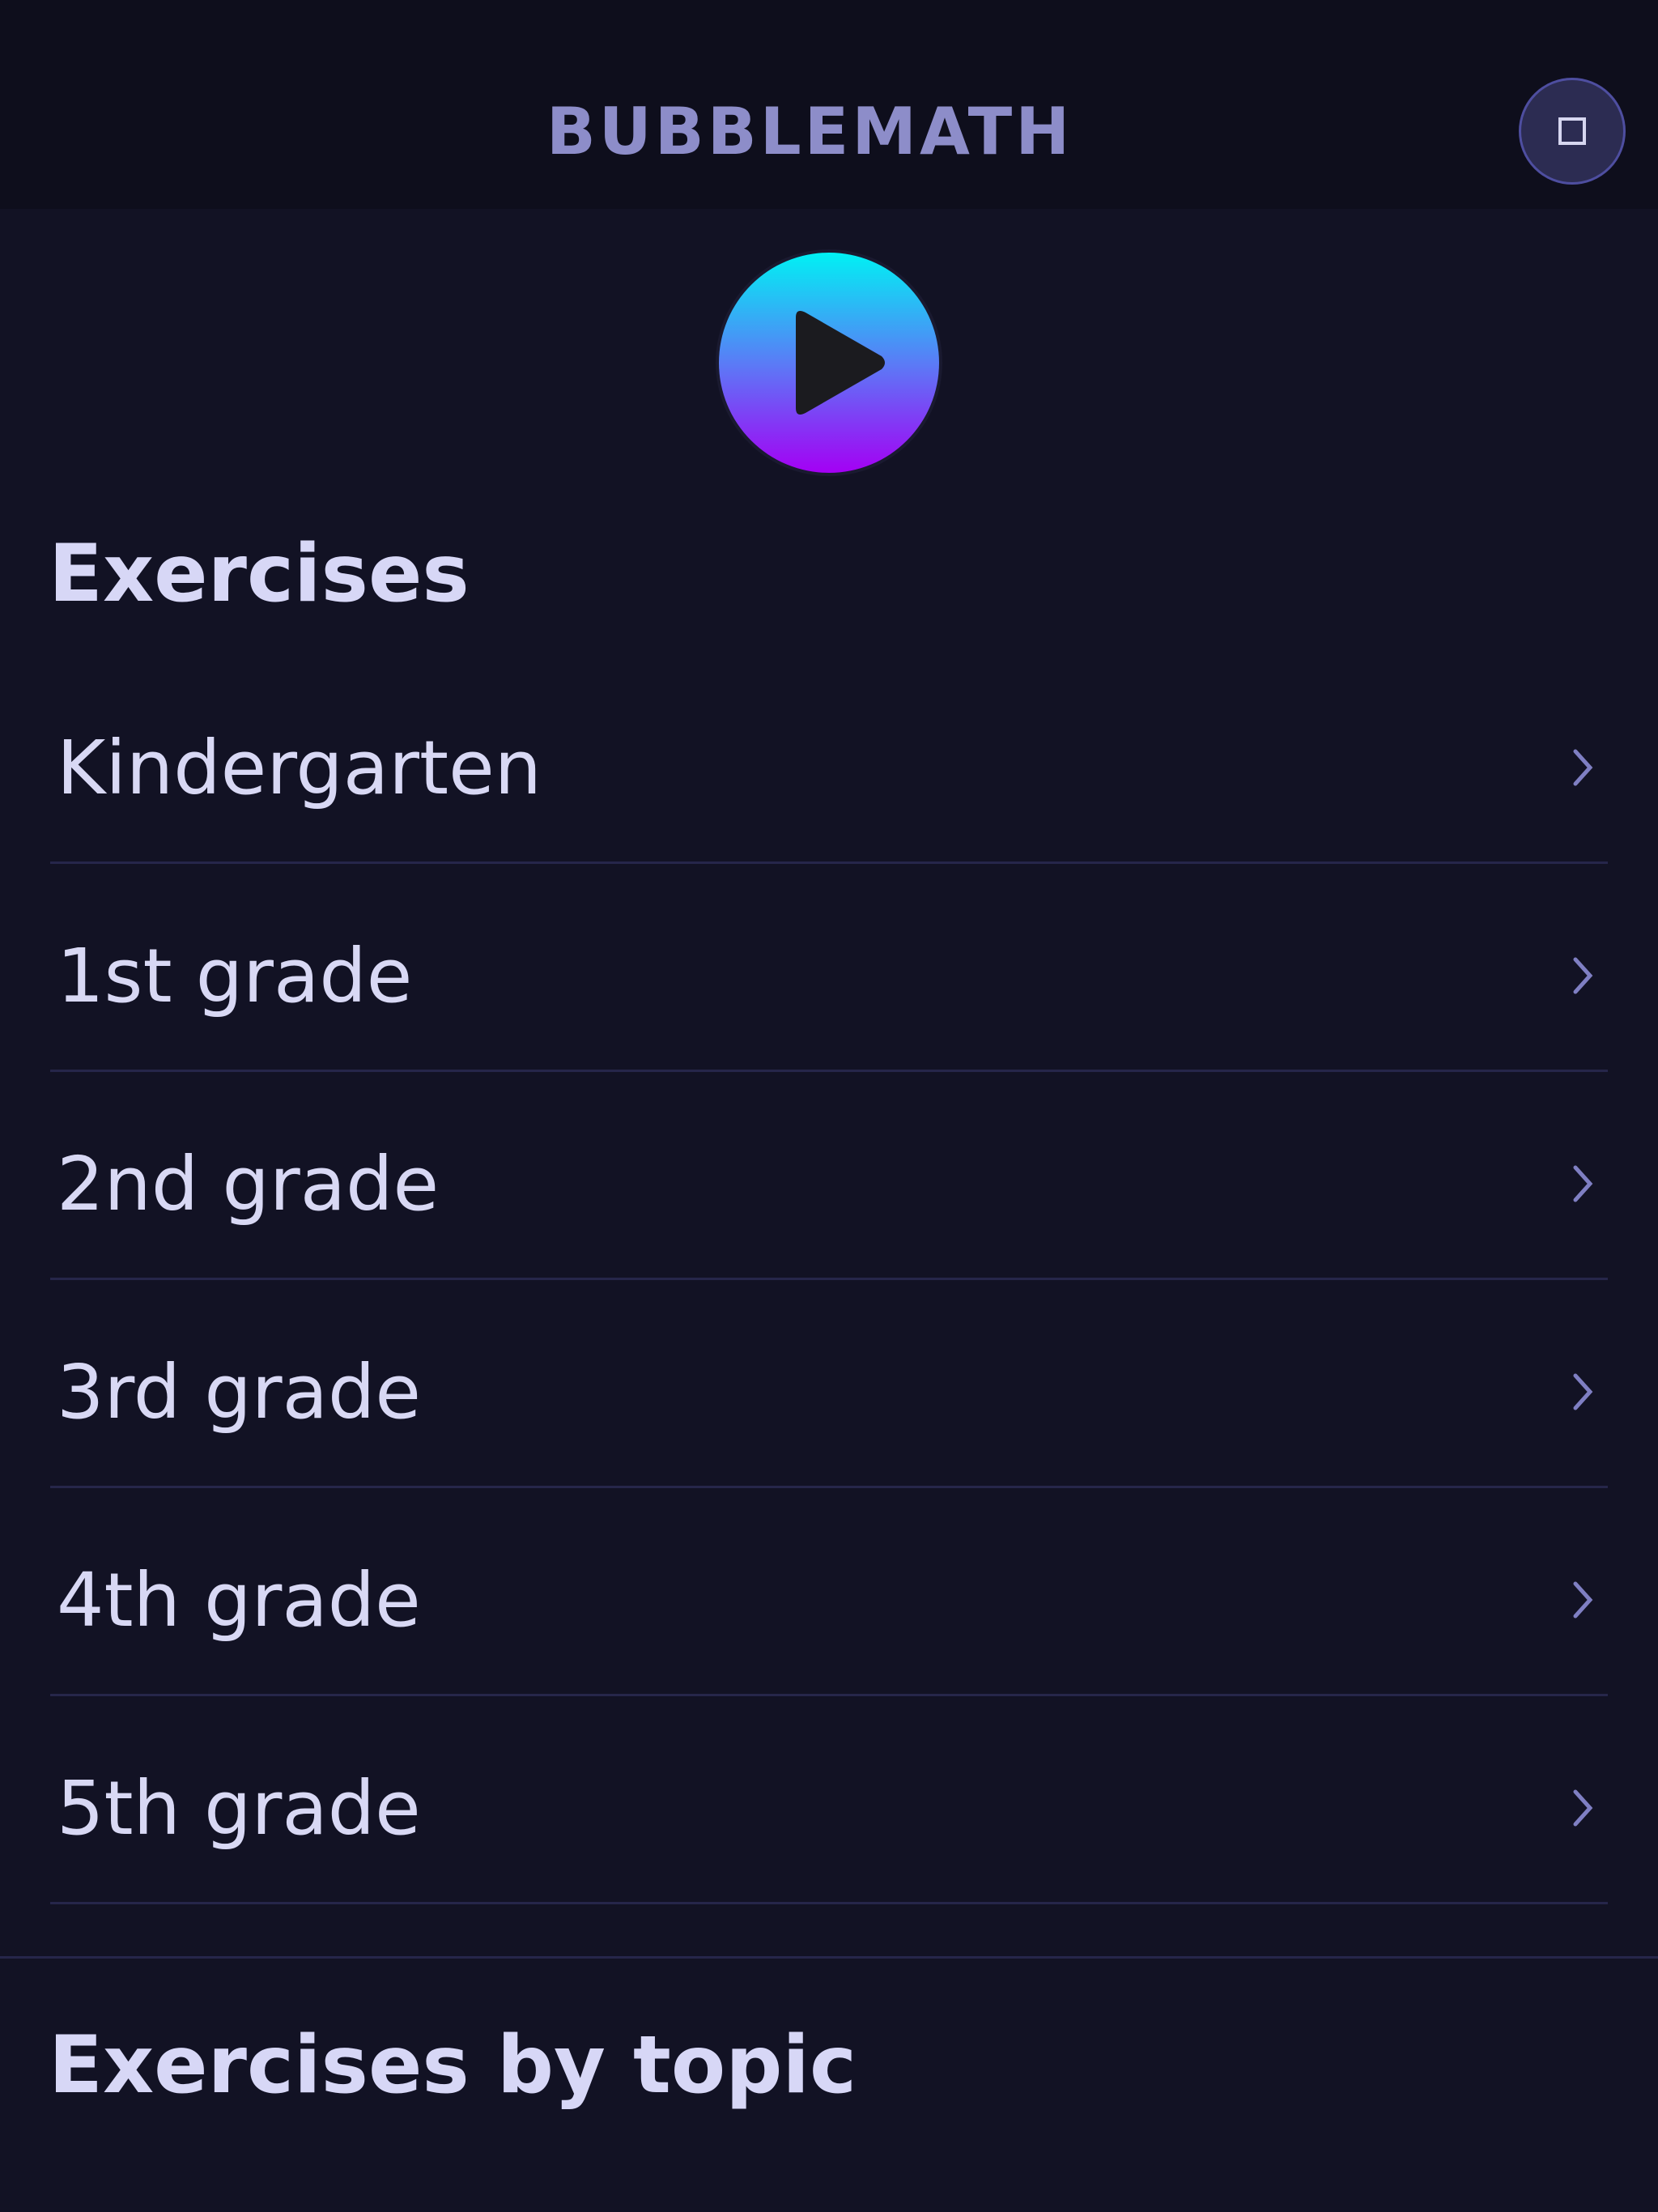  I want to click on grade-item-4th: 4th grade, so click(829, 1592).